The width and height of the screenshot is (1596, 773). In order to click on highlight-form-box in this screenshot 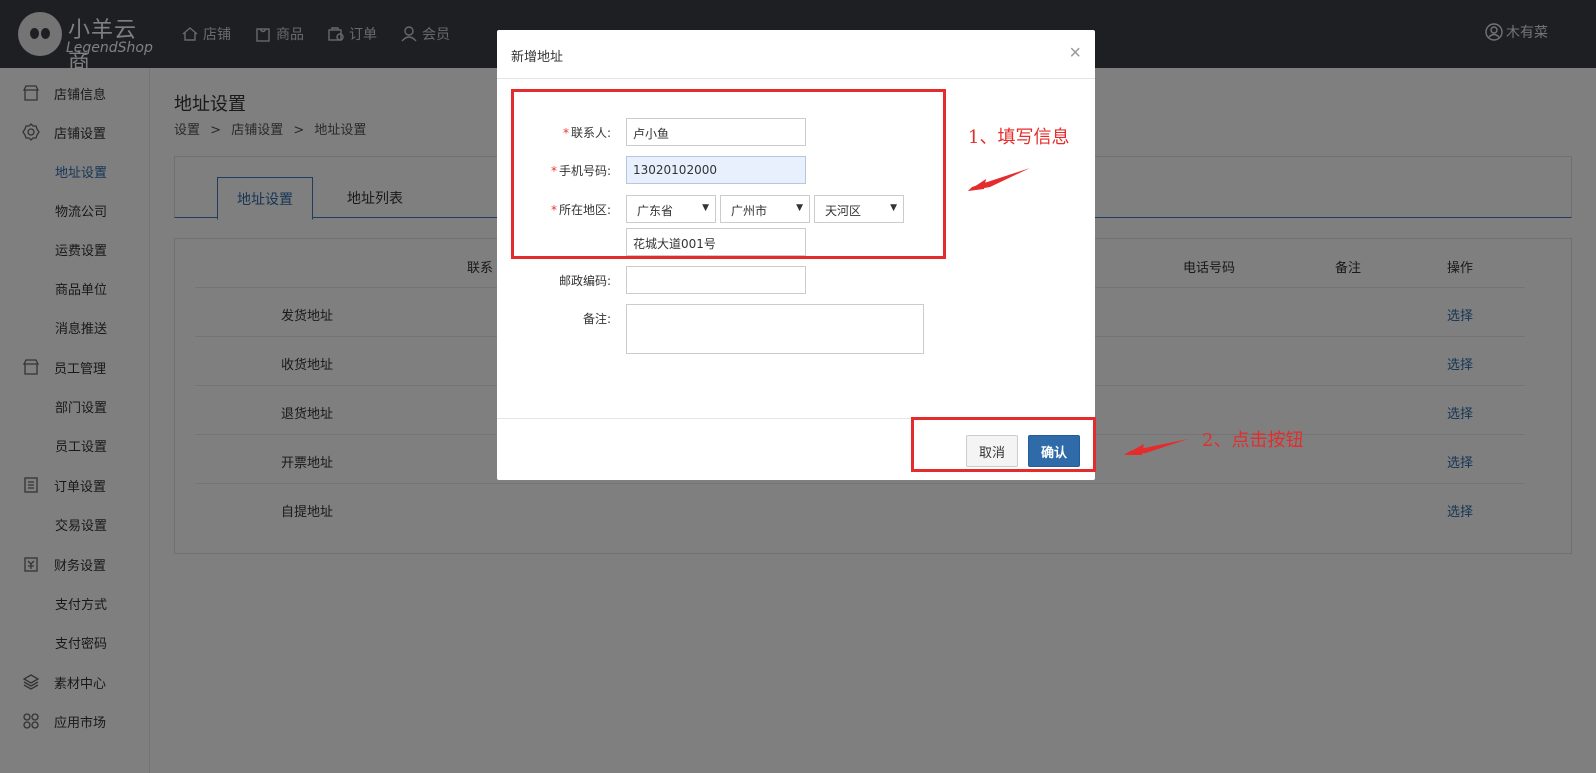, I will do `click(728, 174)`.